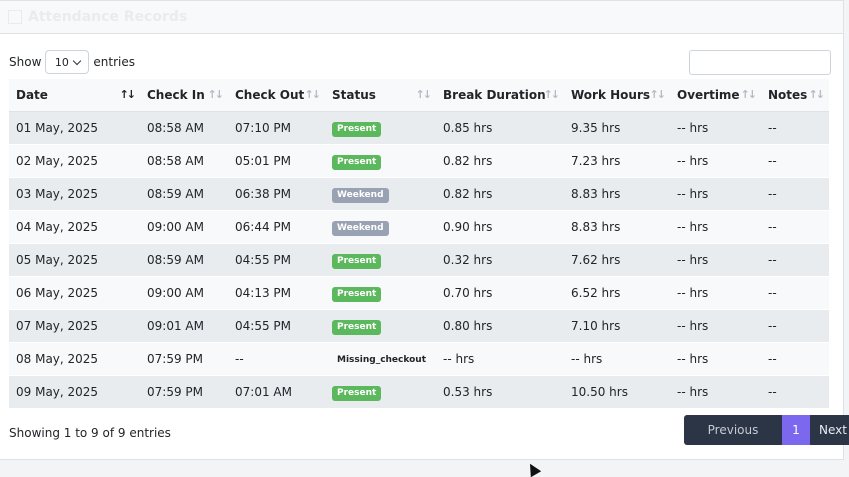 The image size is (849, 477). Describe the element at coordinates (617, 227) in the screenshot. I see `work-hours-cell: 8.83 hrs` at that location.